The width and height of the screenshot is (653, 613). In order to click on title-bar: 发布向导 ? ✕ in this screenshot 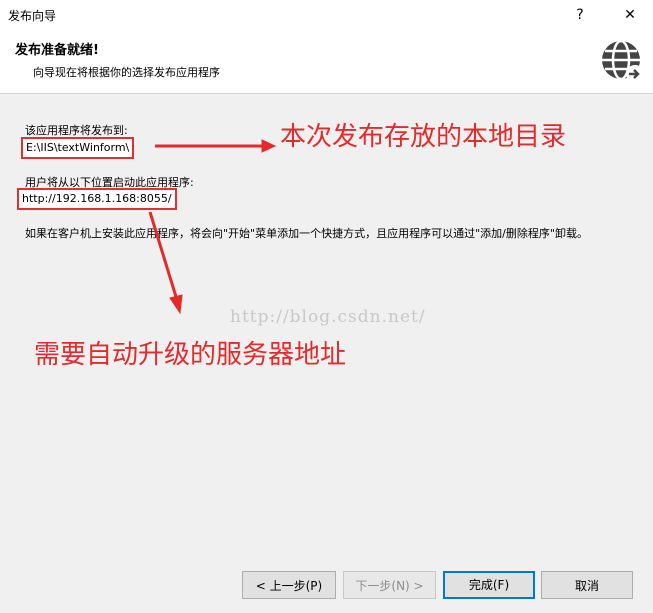, I will do `click(326, 15)`.